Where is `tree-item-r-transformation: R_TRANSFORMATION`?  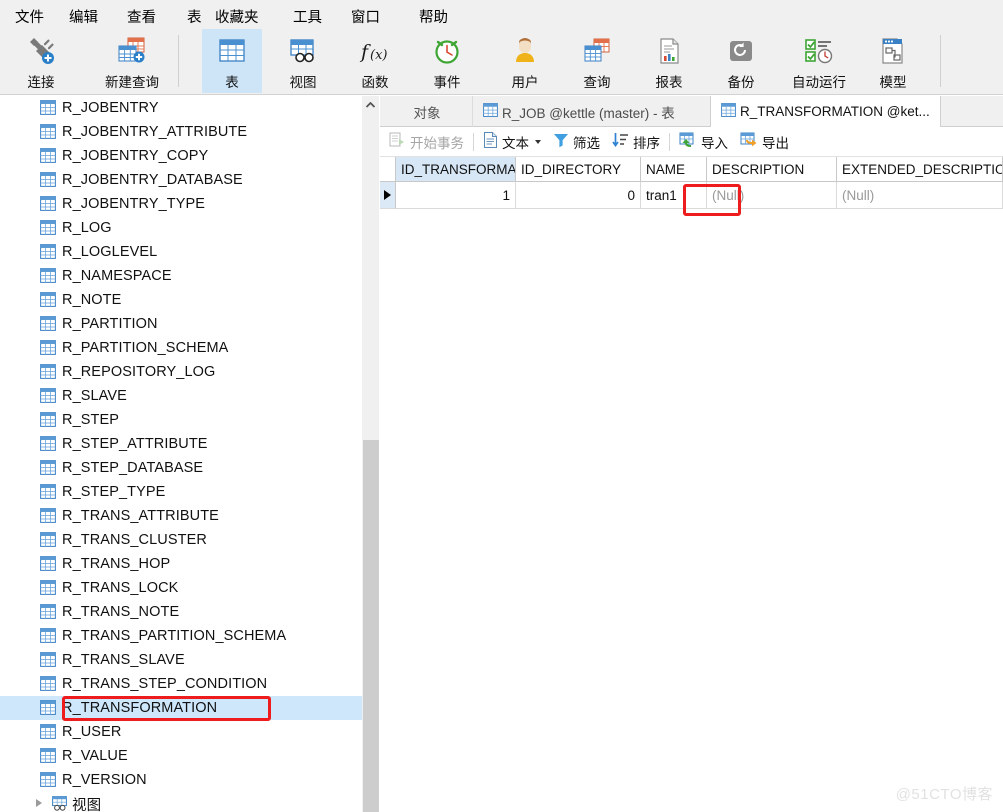 tree-item-r-transformation: R_TRANSFORMATION is located at coordinates (181, 708).